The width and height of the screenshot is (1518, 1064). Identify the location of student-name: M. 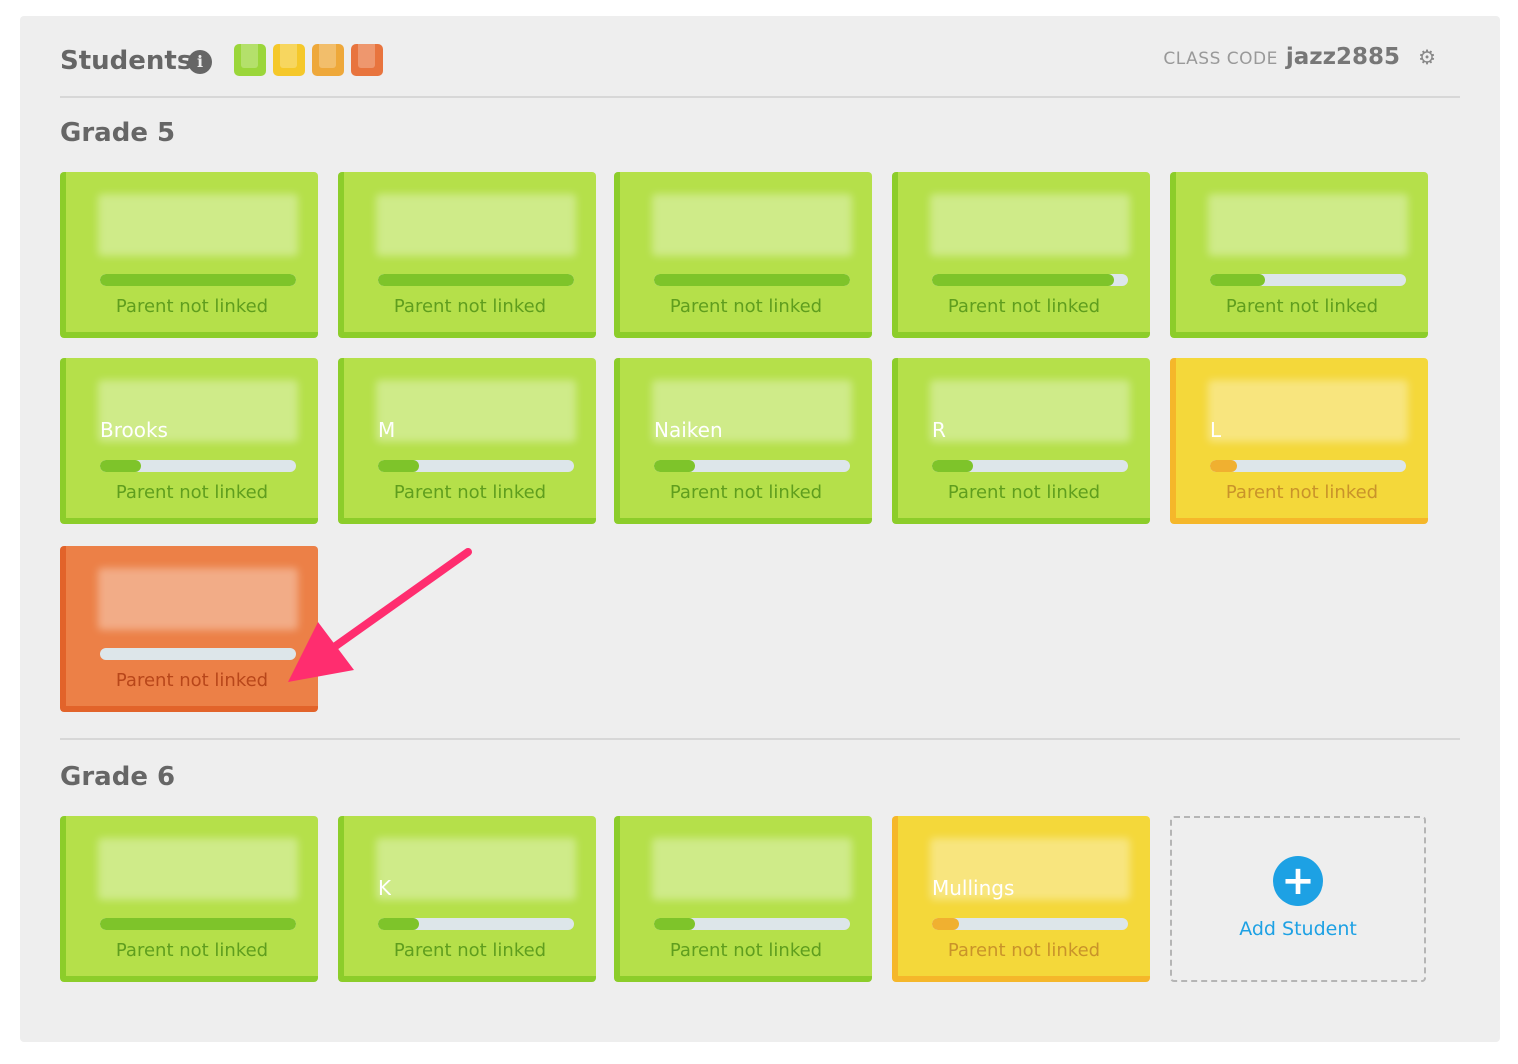
(387, 430).